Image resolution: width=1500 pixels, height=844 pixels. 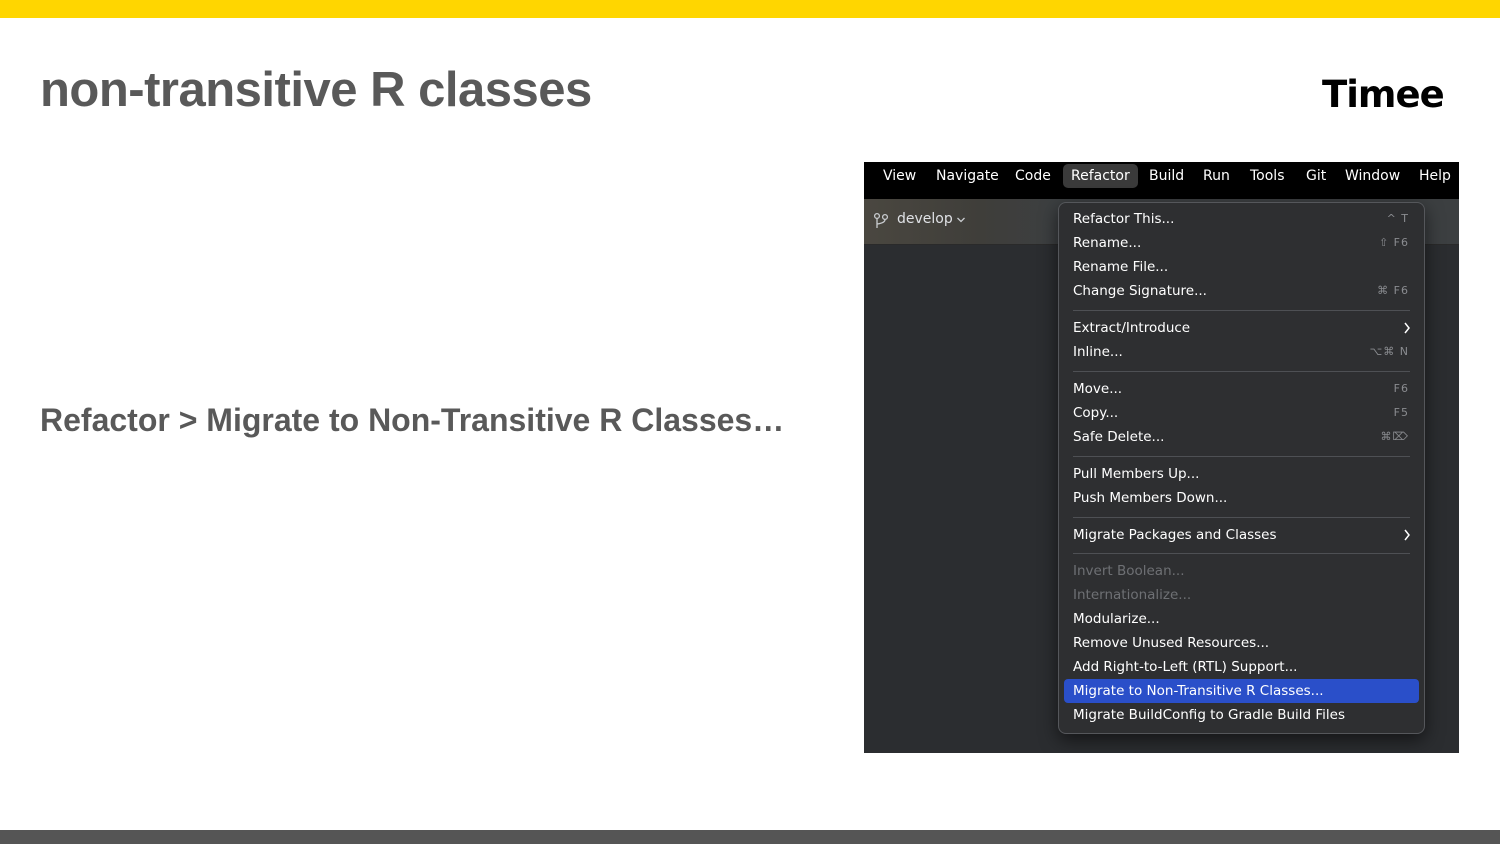 I want to click on menubar-tools: Tools, so click(x=1267, y=176).